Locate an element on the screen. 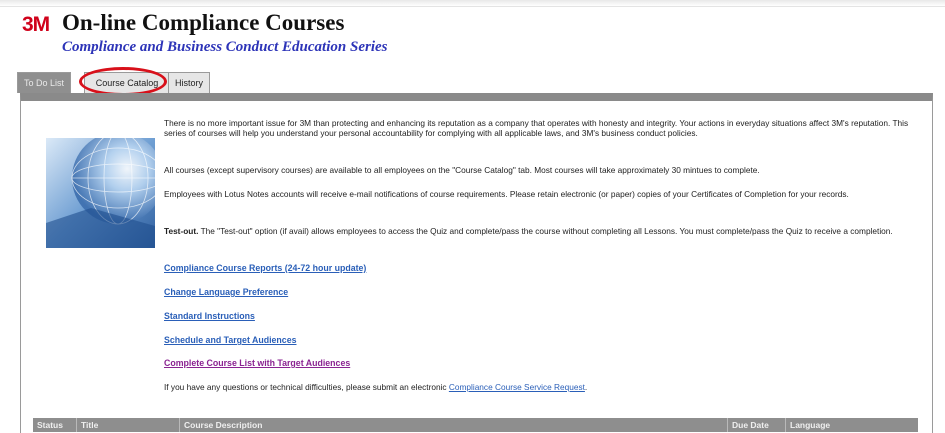 This screenshot has height=433, width=945. tab-history: History is located at coordinates (189, 82).